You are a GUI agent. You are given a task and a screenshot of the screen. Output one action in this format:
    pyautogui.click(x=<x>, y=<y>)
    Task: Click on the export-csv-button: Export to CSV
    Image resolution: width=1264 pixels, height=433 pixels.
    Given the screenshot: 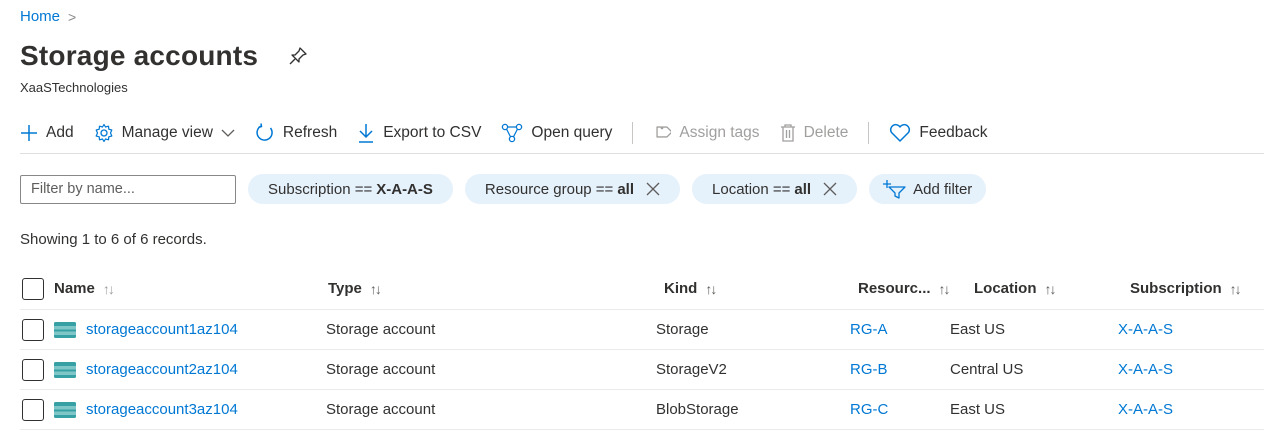 What is the action you would take?
    pyautogui.click(x=419, y=133)
    